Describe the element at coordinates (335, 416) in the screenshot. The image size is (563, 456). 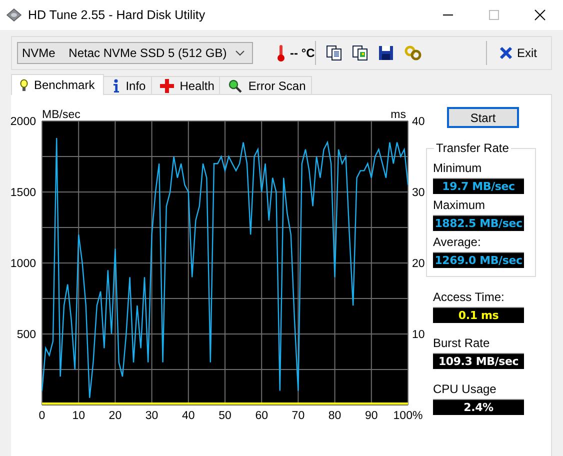
I see `axis-tick-label: 80` at that location.